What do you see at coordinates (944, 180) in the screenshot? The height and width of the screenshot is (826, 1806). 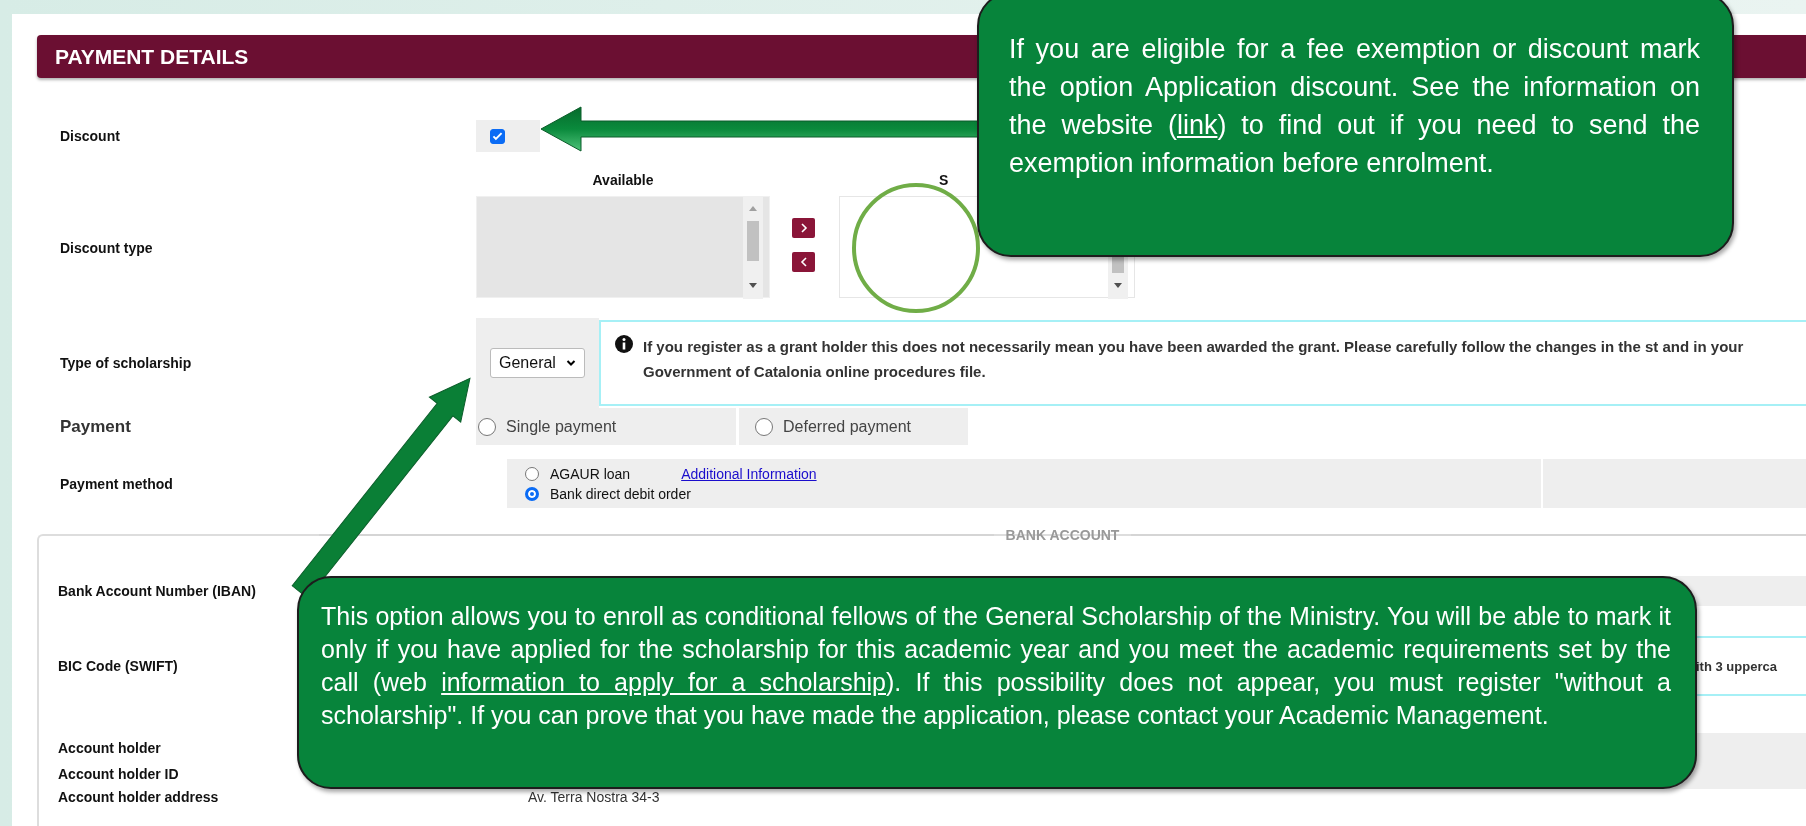 I see `column-heading: S` at bounding box center [944, 180].